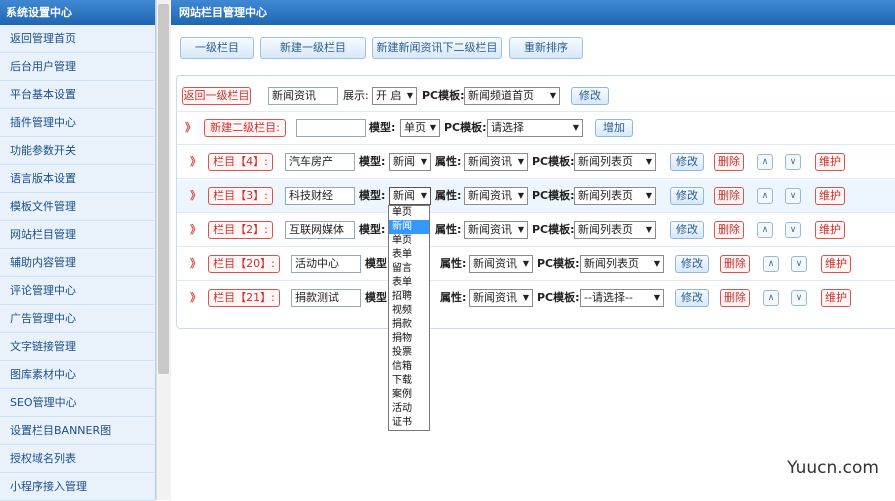  I want to click on sidebar-item-gallery: 图库素材中心, so click(77, 375).